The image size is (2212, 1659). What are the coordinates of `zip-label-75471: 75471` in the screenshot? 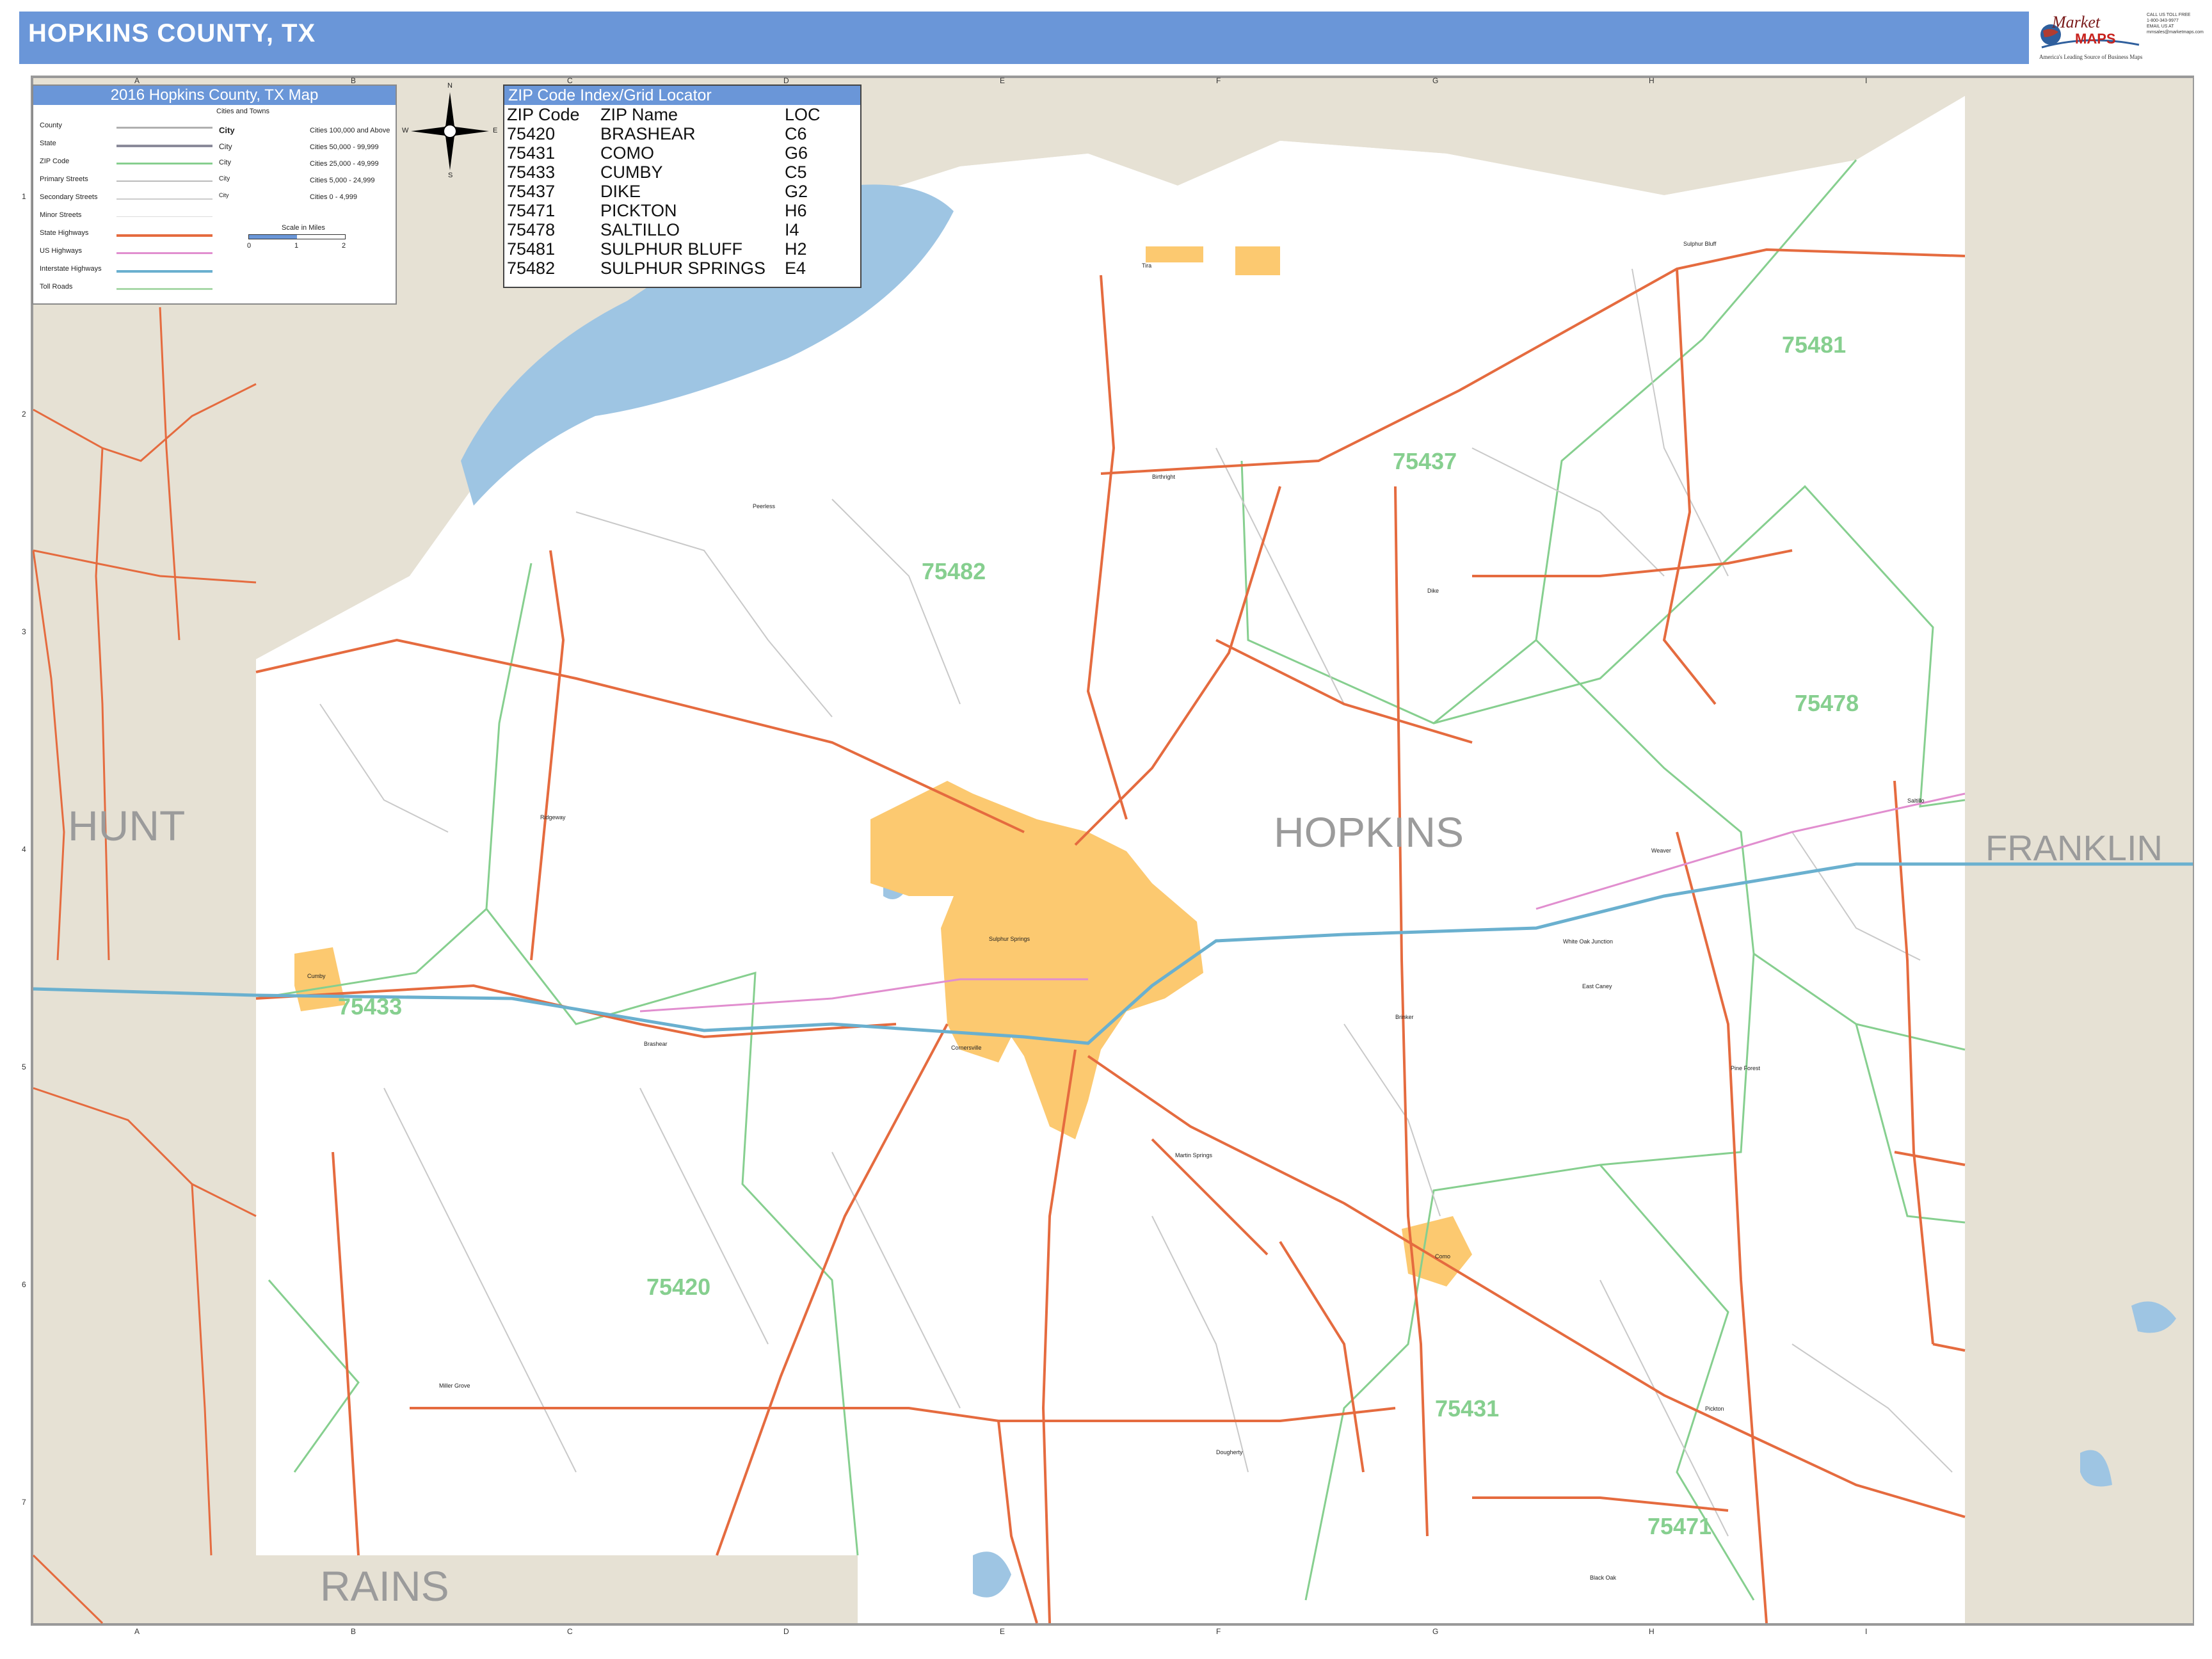 It's located at (1679, 1526).